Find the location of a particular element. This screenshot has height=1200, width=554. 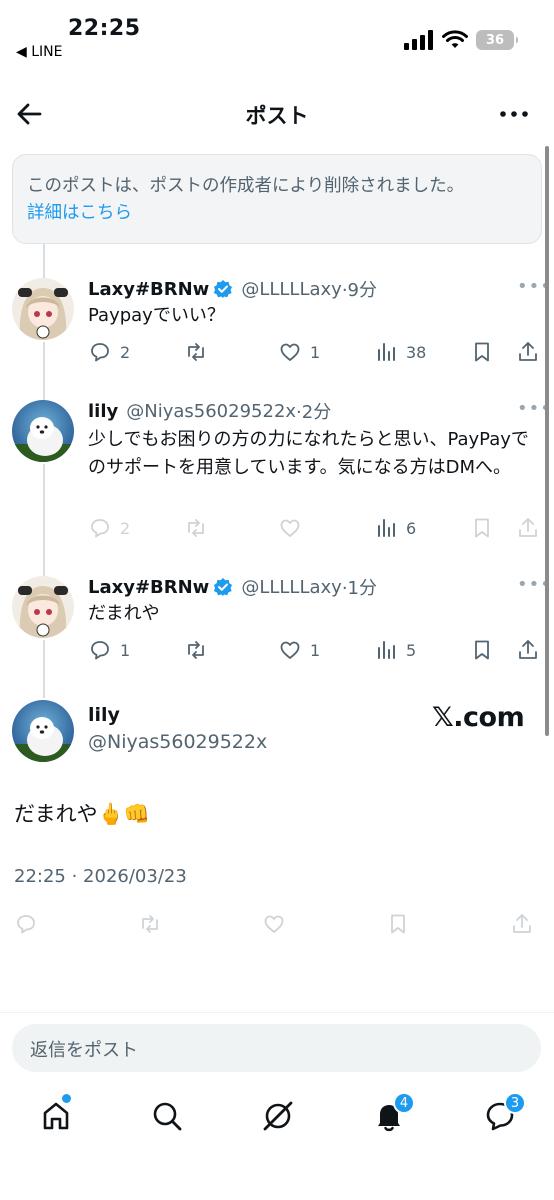

tab-messages: 3 is located at coordinates (502, 1115).